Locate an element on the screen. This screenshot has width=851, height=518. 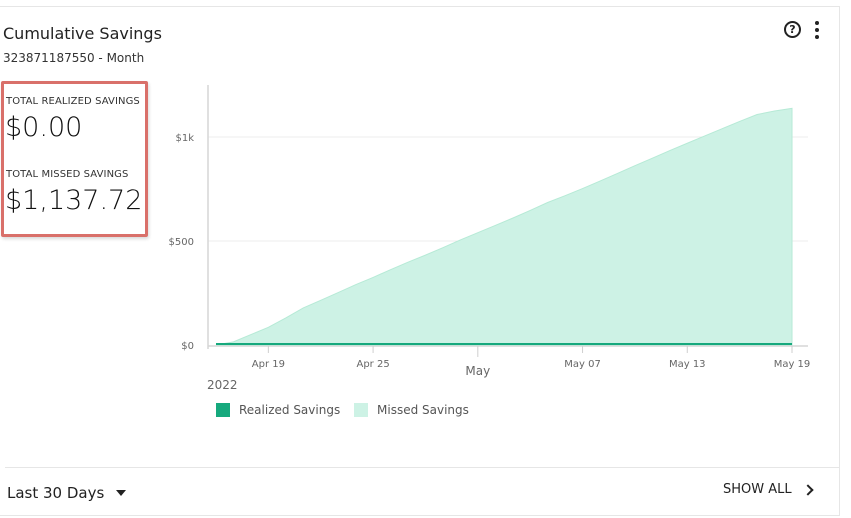
show-all-label: SHOW ALL is located at coordinates (757, 489).